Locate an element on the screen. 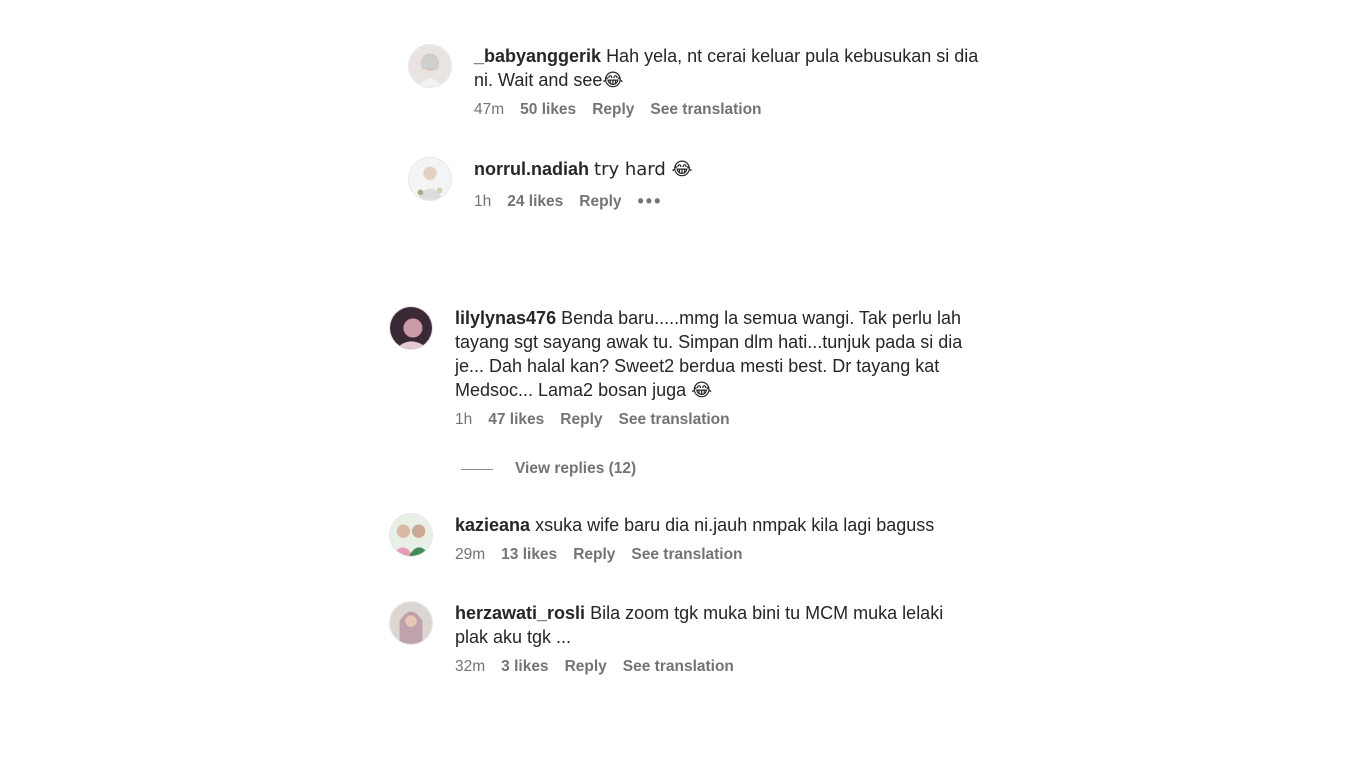  view-replies-label: View replies (12) is located at coordinates (576, 468).